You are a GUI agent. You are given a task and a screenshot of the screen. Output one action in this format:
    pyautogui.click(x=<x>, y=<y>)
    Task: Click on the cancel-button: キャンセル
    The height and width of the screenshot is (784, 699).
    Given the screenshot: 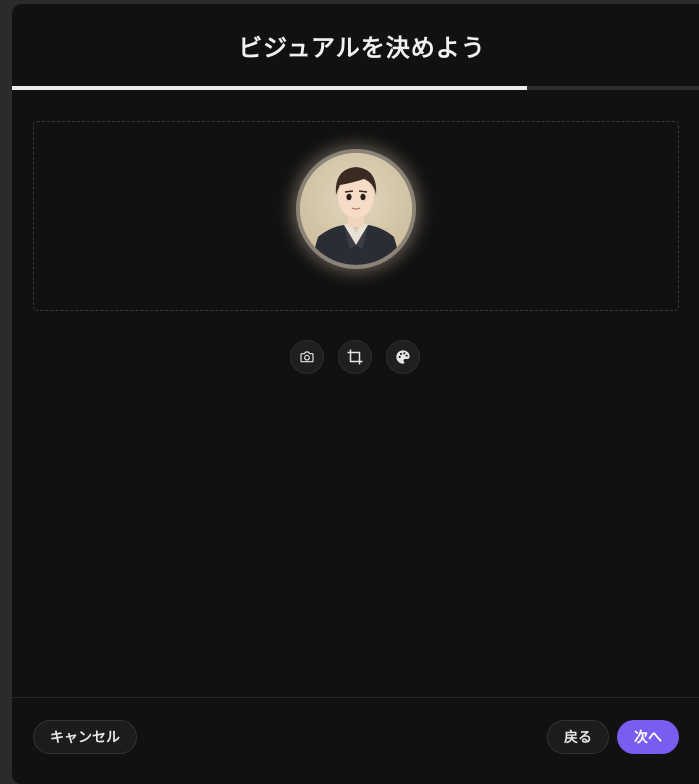 What is the action you would take?
    pyautogui.click(x=85, y=737)
    